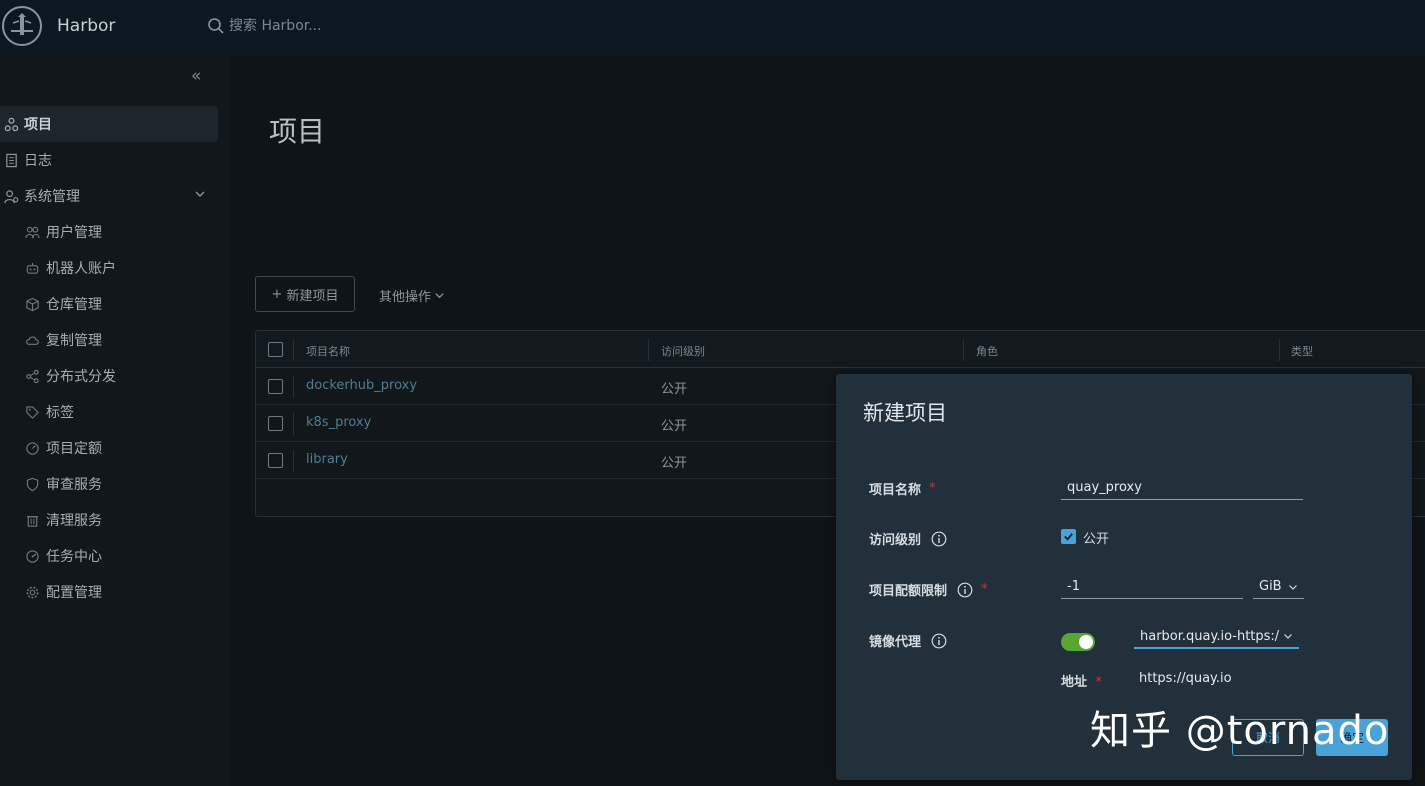 Image resolution: width=1425 pixels, height=786 pixels. What do you see at coordinates (109, 592) in the screenshot?
I see `sidebar-item-configuration: 配置管理` at bounding box center [109, 592].